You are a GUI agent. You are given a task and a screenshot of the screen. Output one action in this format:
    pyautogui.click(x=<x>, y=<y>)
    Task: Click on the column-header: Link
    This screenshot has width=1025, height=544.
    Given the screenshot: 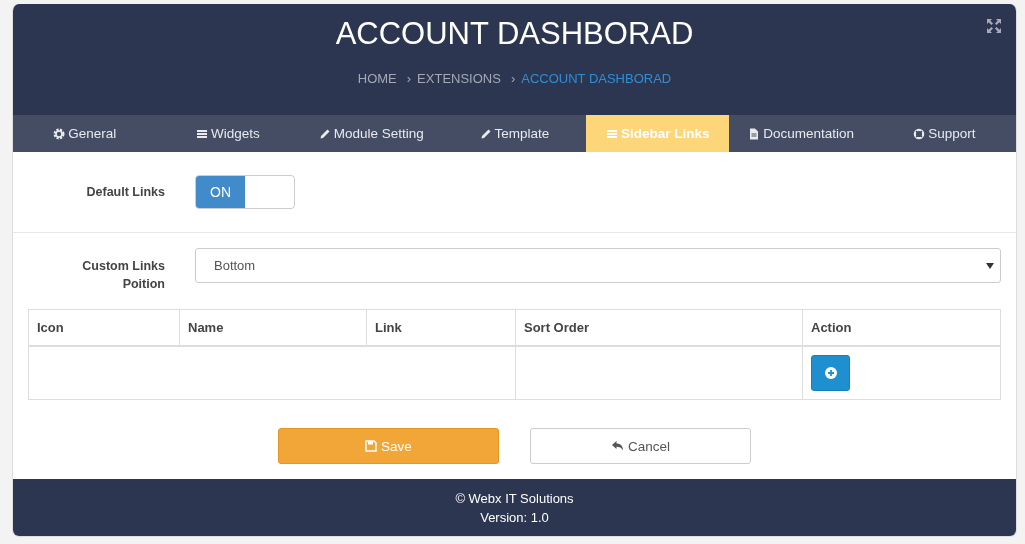 What is the action you would take?
    pyautogui.click(x=441, y=327)
    